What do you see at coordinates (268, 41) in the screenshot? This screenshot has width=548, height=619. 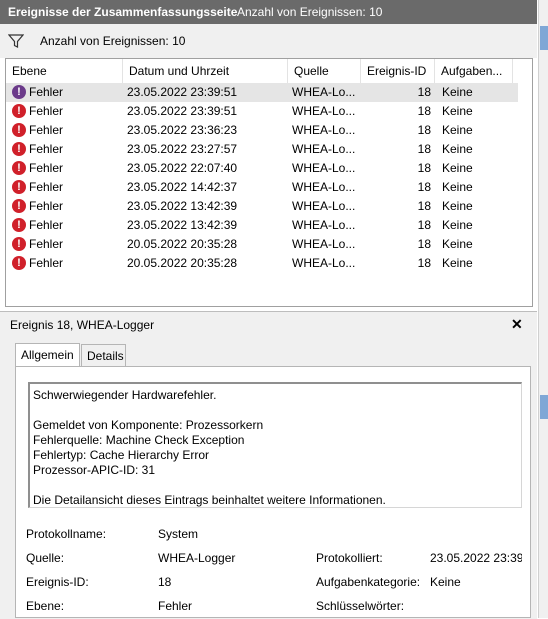 I see `filter-bar: Anzahl von Ereignissen: 10` at bounding box center [268, 41].